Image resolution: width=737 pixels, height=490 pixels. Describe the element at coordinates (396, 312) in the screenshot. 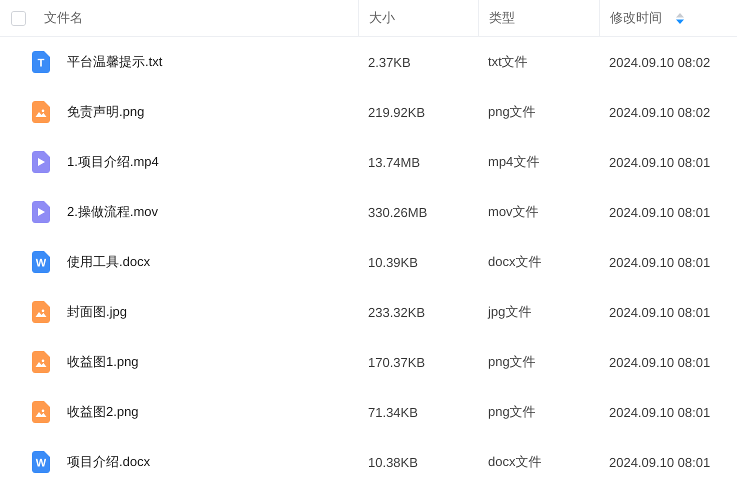

I see `file-size: 233.32KB` at that location.